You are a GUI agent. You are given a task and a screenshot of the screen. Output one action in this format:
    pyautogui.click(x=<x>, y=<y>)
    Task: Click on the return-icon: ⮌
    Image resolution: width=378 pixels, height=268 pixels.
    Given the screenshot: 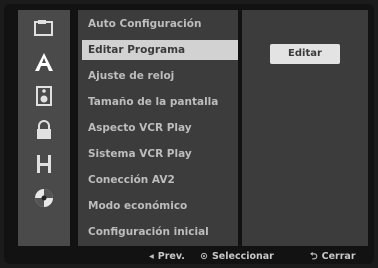 What is the action you would take?
    pyautogui.click(x=314, y=256)
    